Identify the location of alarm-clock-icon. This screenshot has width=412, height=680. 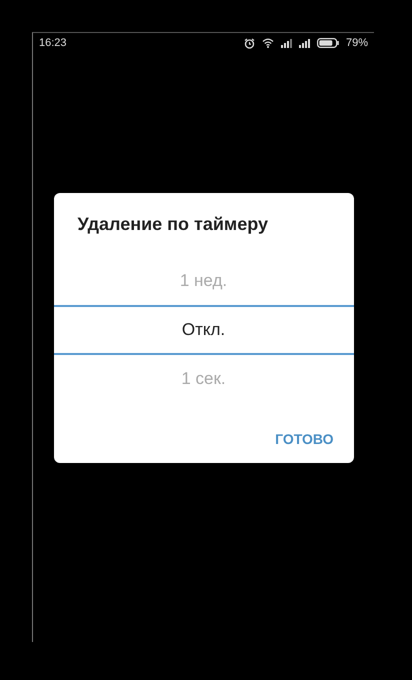
(249, 43).